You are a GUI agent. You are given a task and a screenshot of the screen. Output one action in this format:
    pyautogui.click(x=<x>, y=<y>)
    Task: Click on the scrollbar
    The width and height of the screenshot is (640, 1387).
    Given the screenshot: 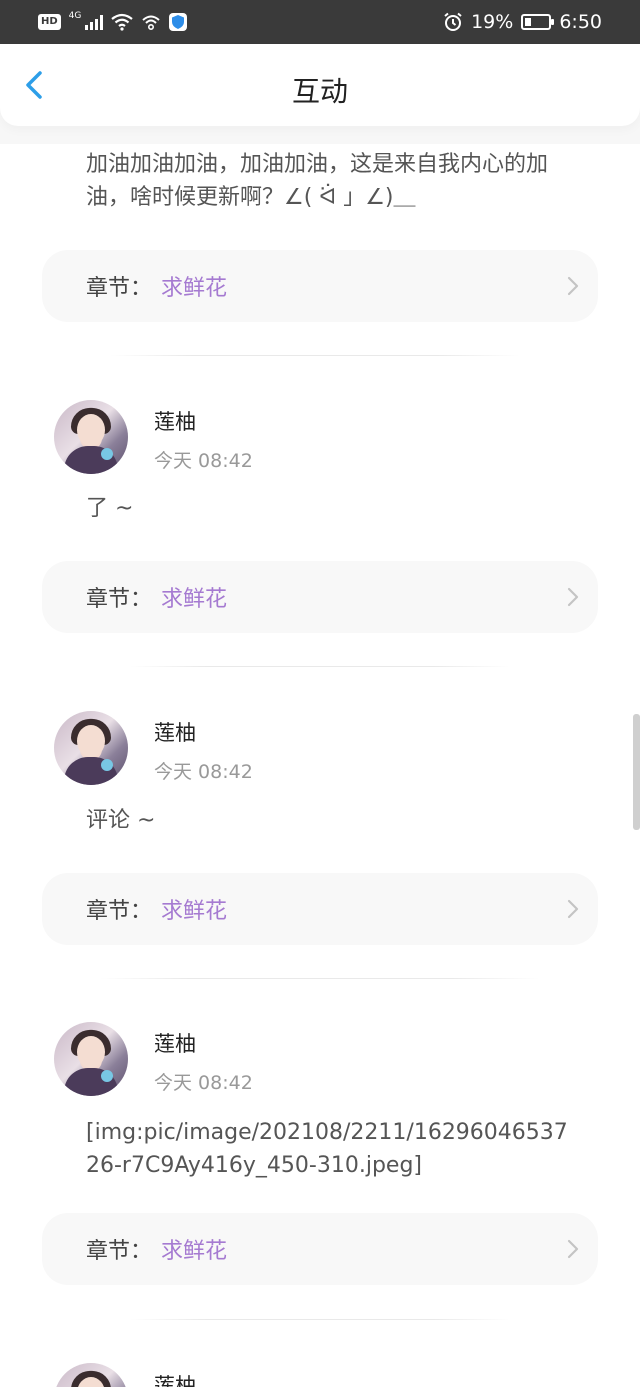 What is the action you would take?
    pyautogui.click(x=636, y=772)
    